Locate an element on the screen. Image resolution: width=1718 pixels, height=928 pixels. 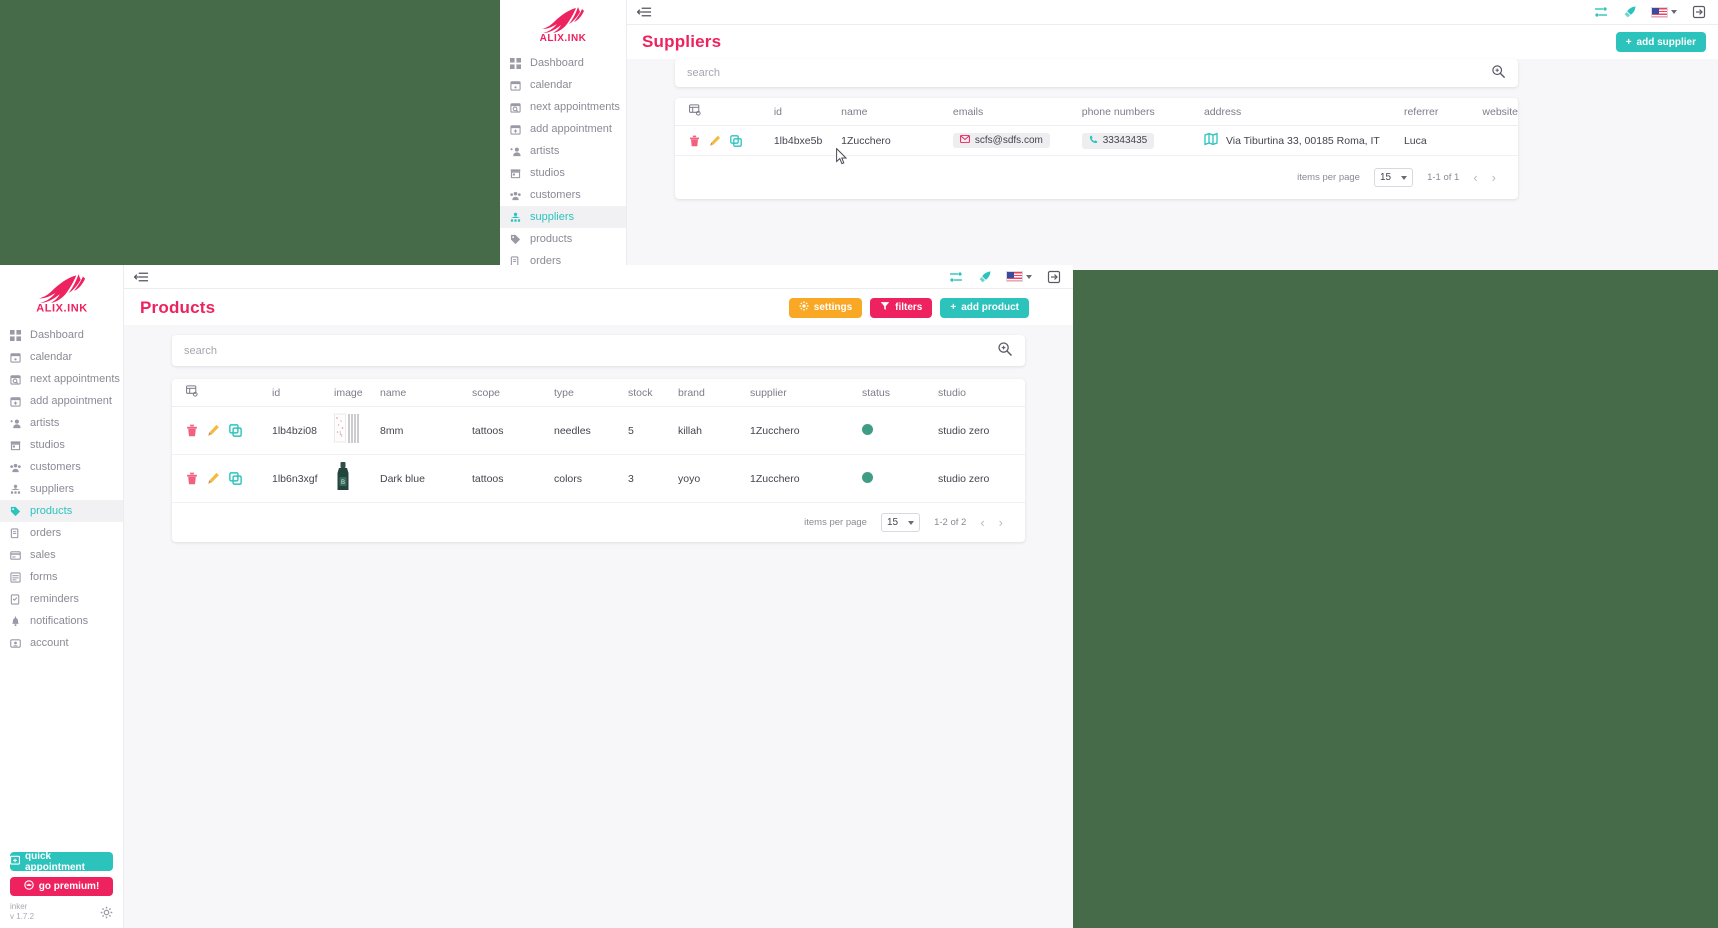
column-referrer: referrer is located at coordinates (1443, 112).